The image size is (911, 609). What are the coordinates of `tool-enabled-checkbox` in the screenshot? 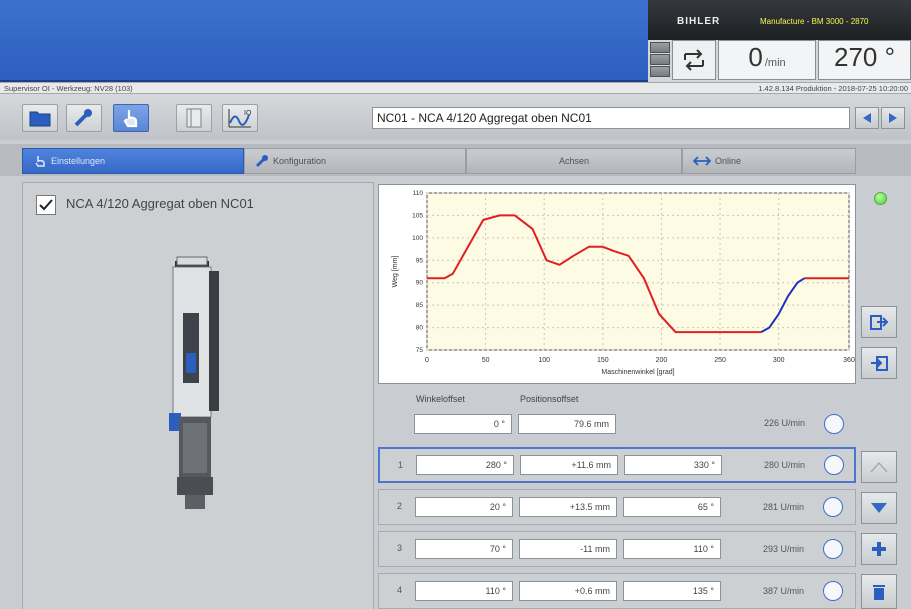 It's located at (46, 205).